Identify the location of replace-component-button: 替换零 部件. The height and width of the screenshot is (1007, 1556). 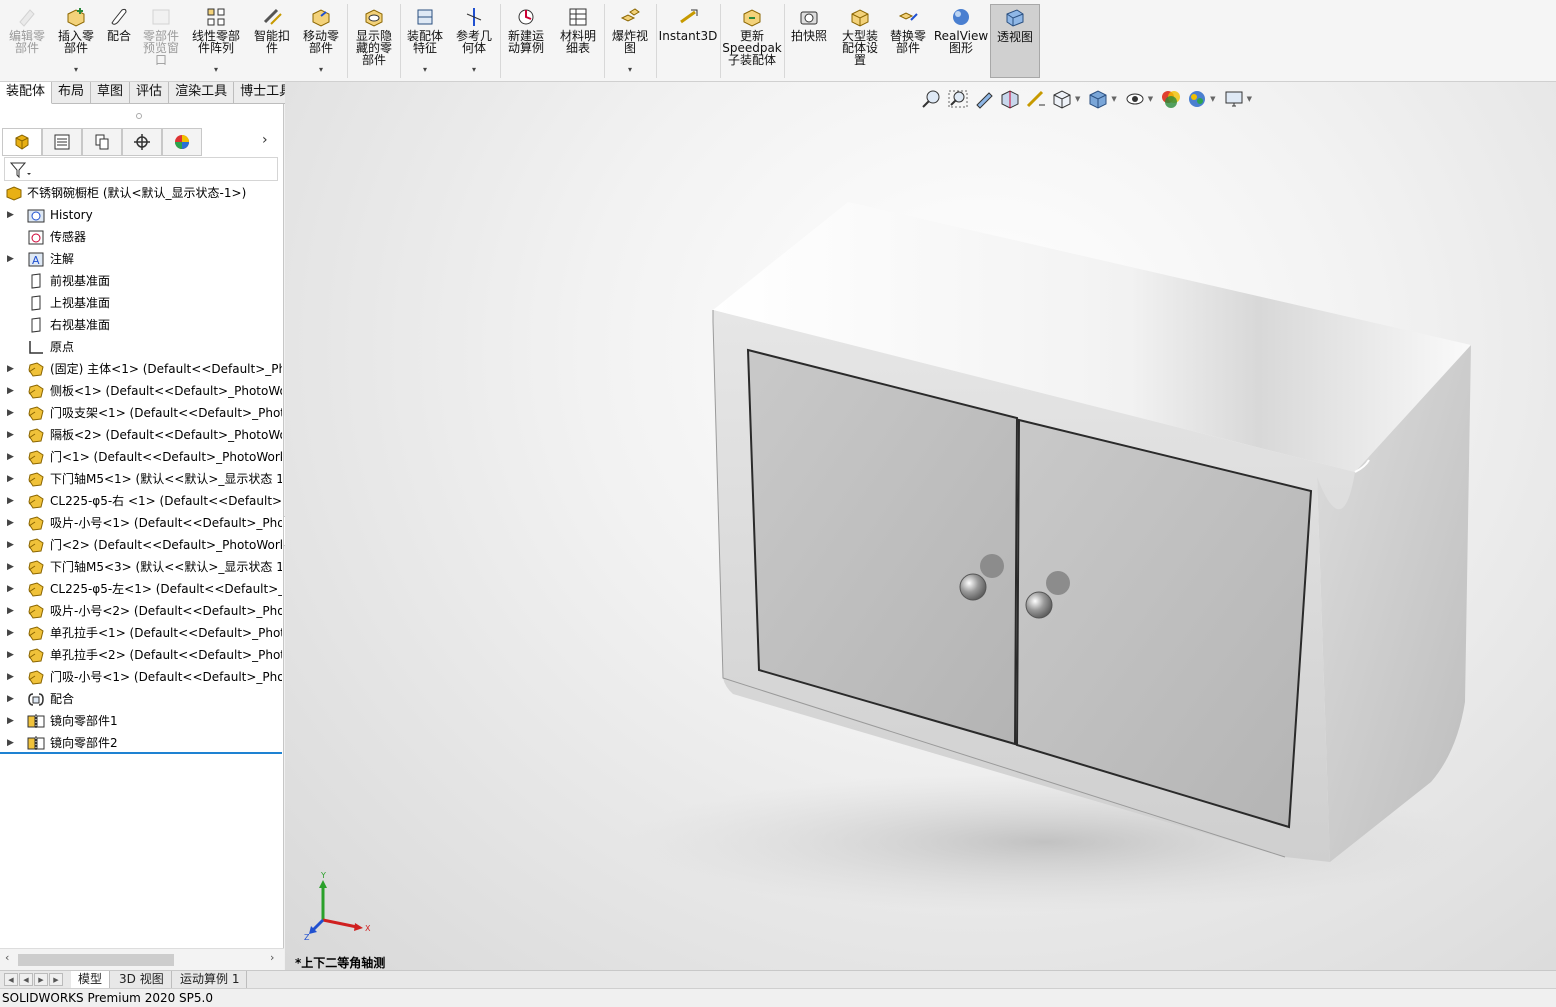
(908, 41).